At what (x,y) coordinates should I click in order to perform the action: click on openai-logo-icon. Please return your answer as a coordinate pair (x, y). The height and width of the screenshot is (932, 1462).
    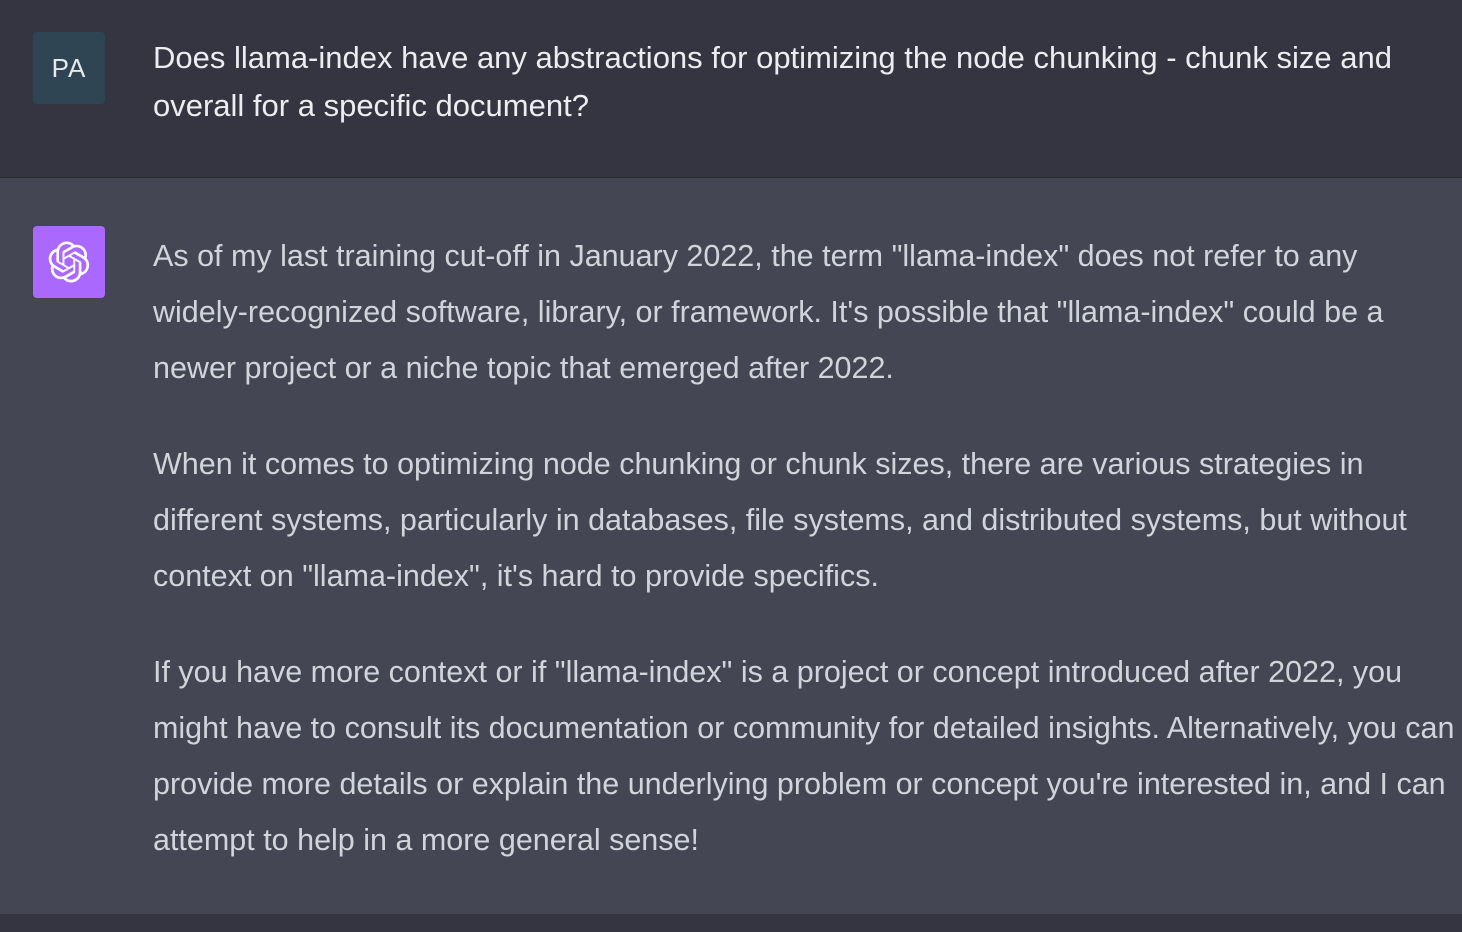
    Looking at the image, I should click on (69, 262).